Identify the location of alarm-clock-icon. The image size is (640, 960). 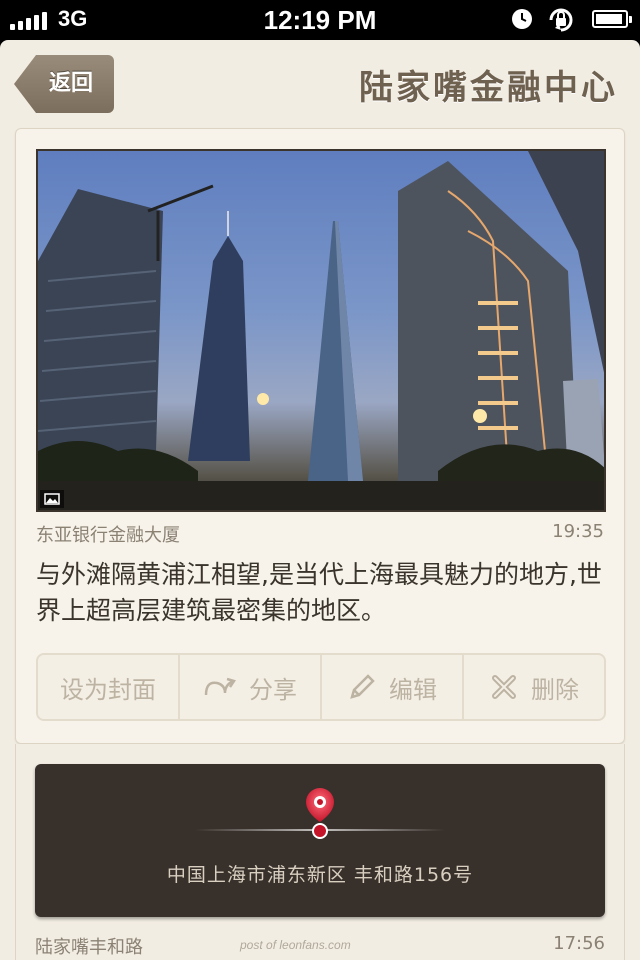
(522, 19).